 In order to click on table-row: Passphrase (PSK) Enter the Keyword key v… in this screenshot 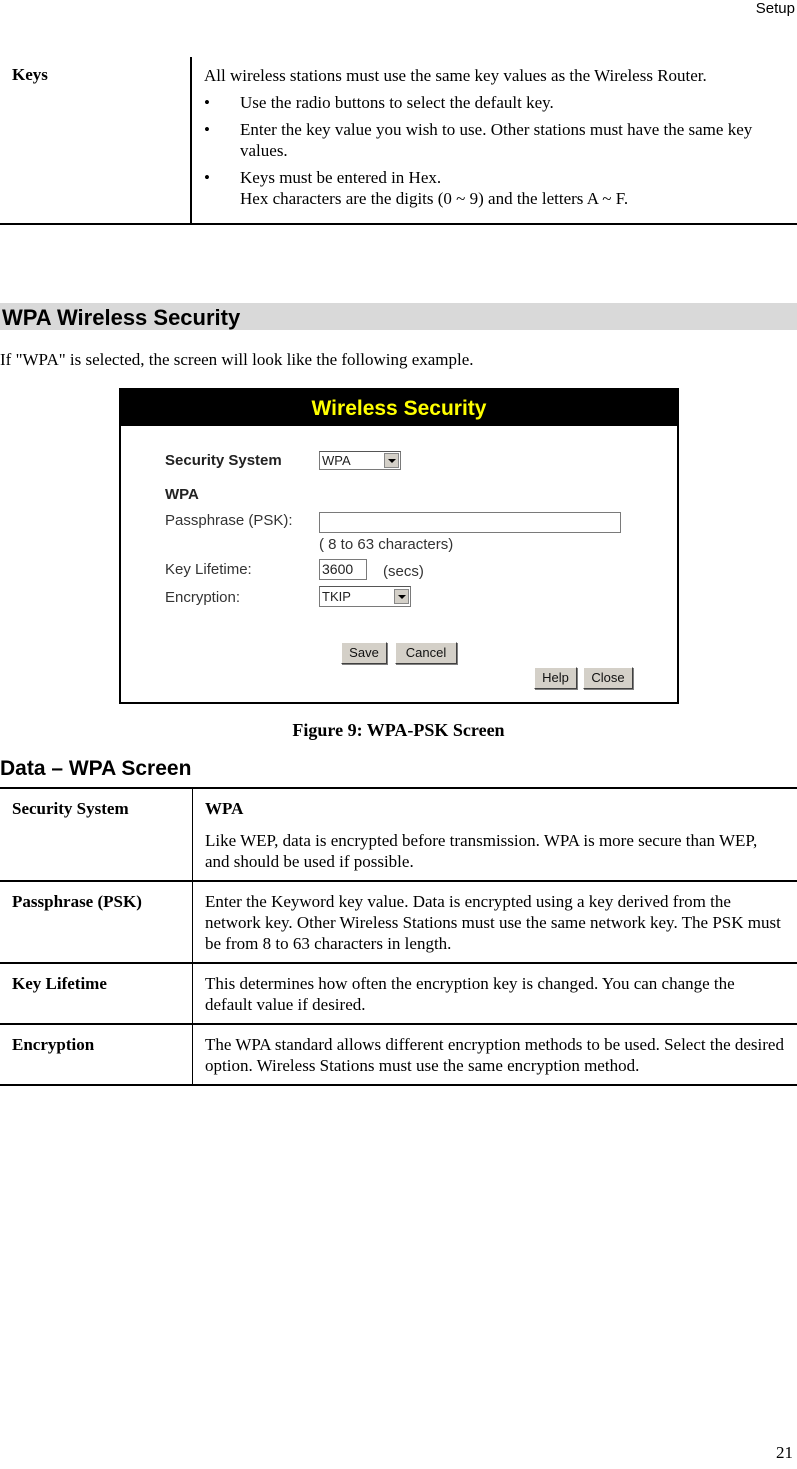, I will do `click(398, 922)`.